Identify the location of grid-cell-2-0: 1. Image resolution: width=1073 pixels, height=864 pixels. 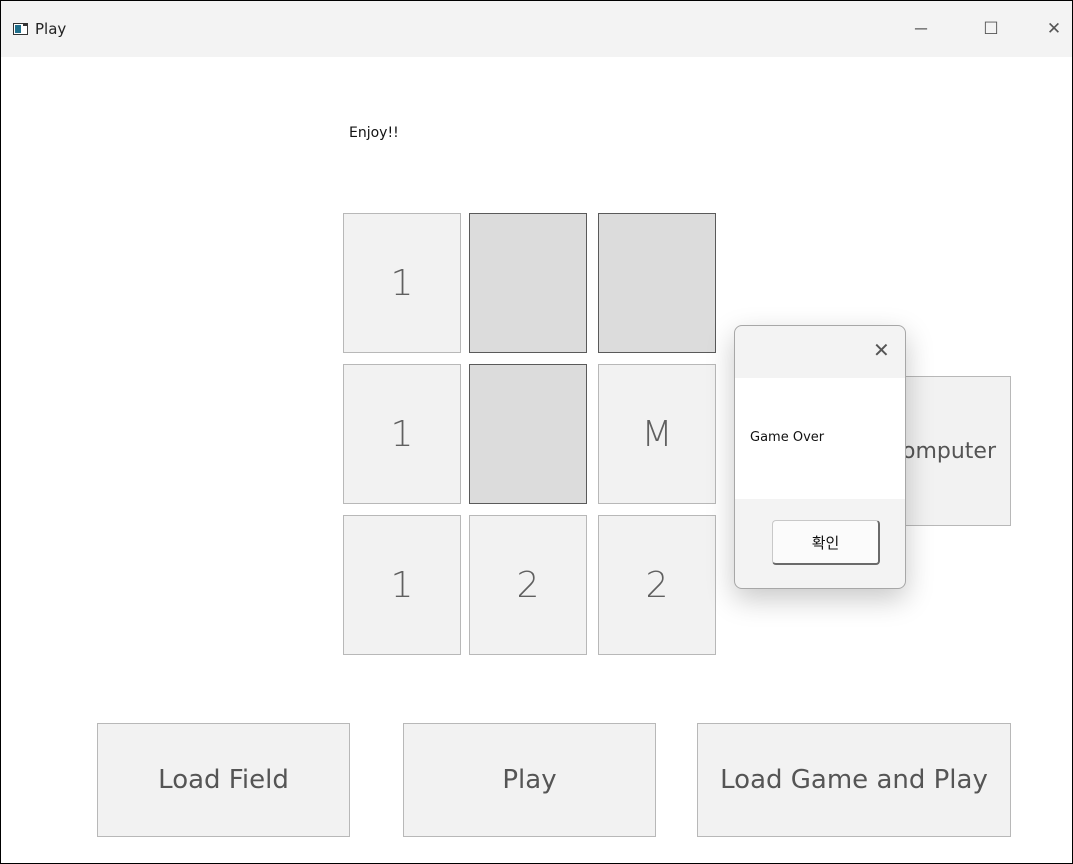
(402, 585).